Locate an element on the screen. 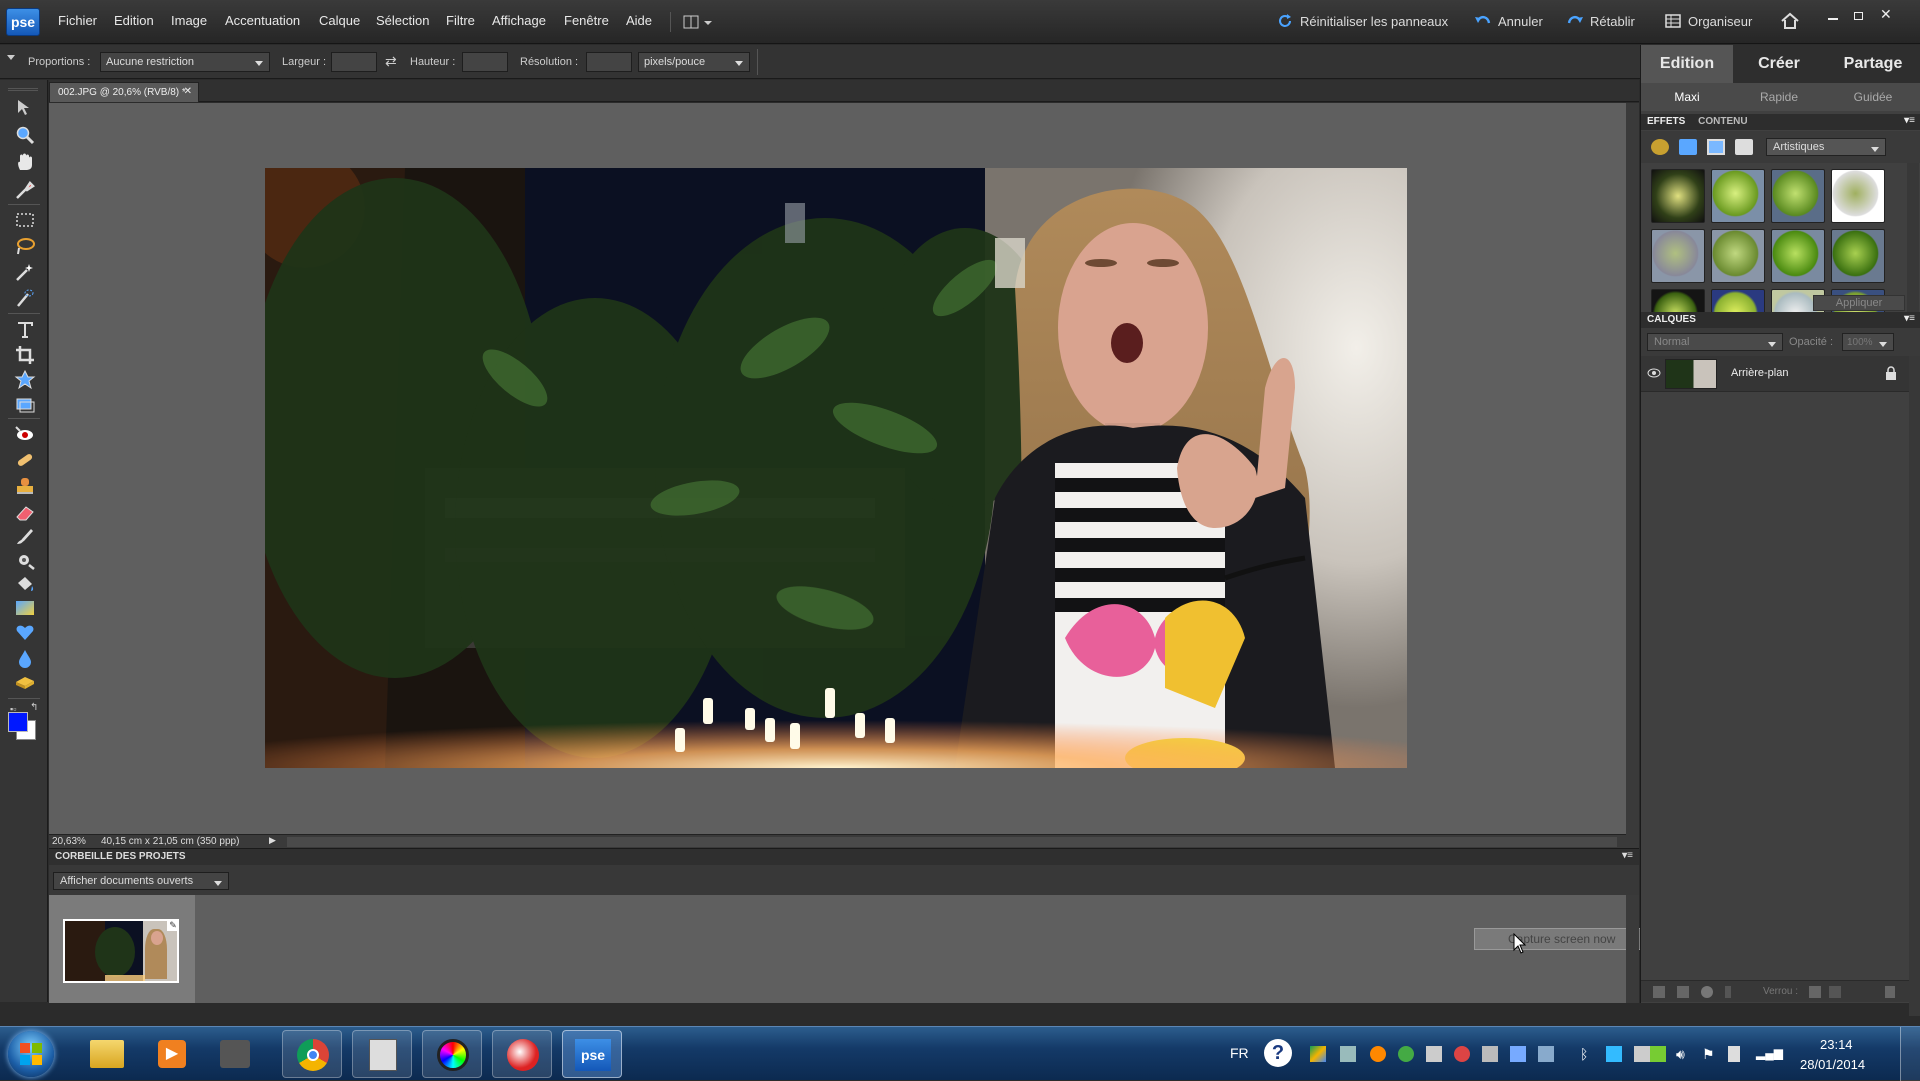 Image resolution: width=1920 pixels, height=1081 pixels. tab-content: CONTENU is located at coordinates (1722, 121).